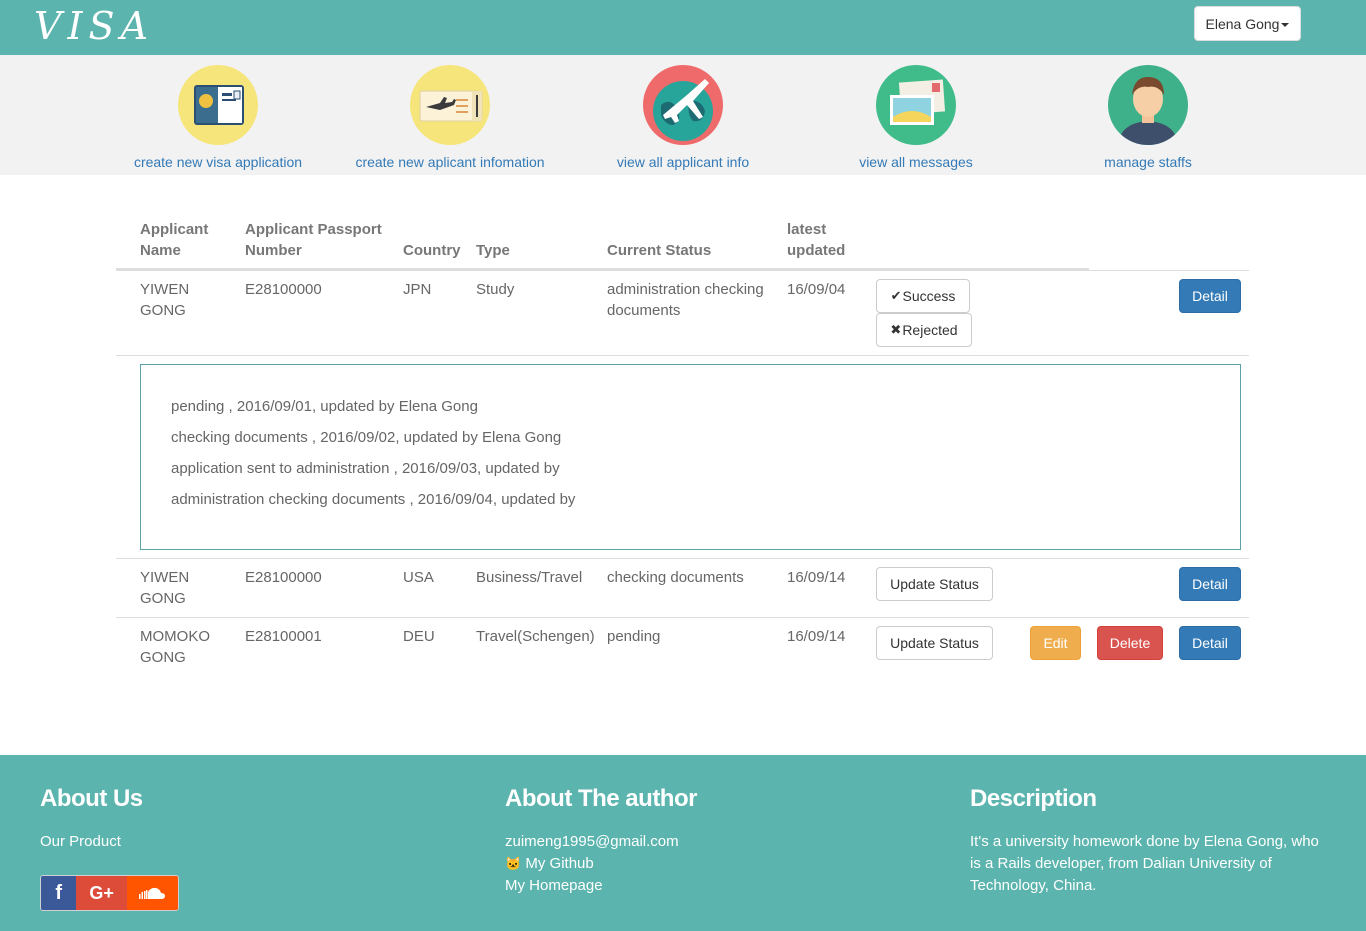 Image resolution: width=1366 pixels, height=931 pixels. What do you see at coordinates (493, 250) in the screenshot?
I see `header-type: Type` at bounding box center [493, 250].